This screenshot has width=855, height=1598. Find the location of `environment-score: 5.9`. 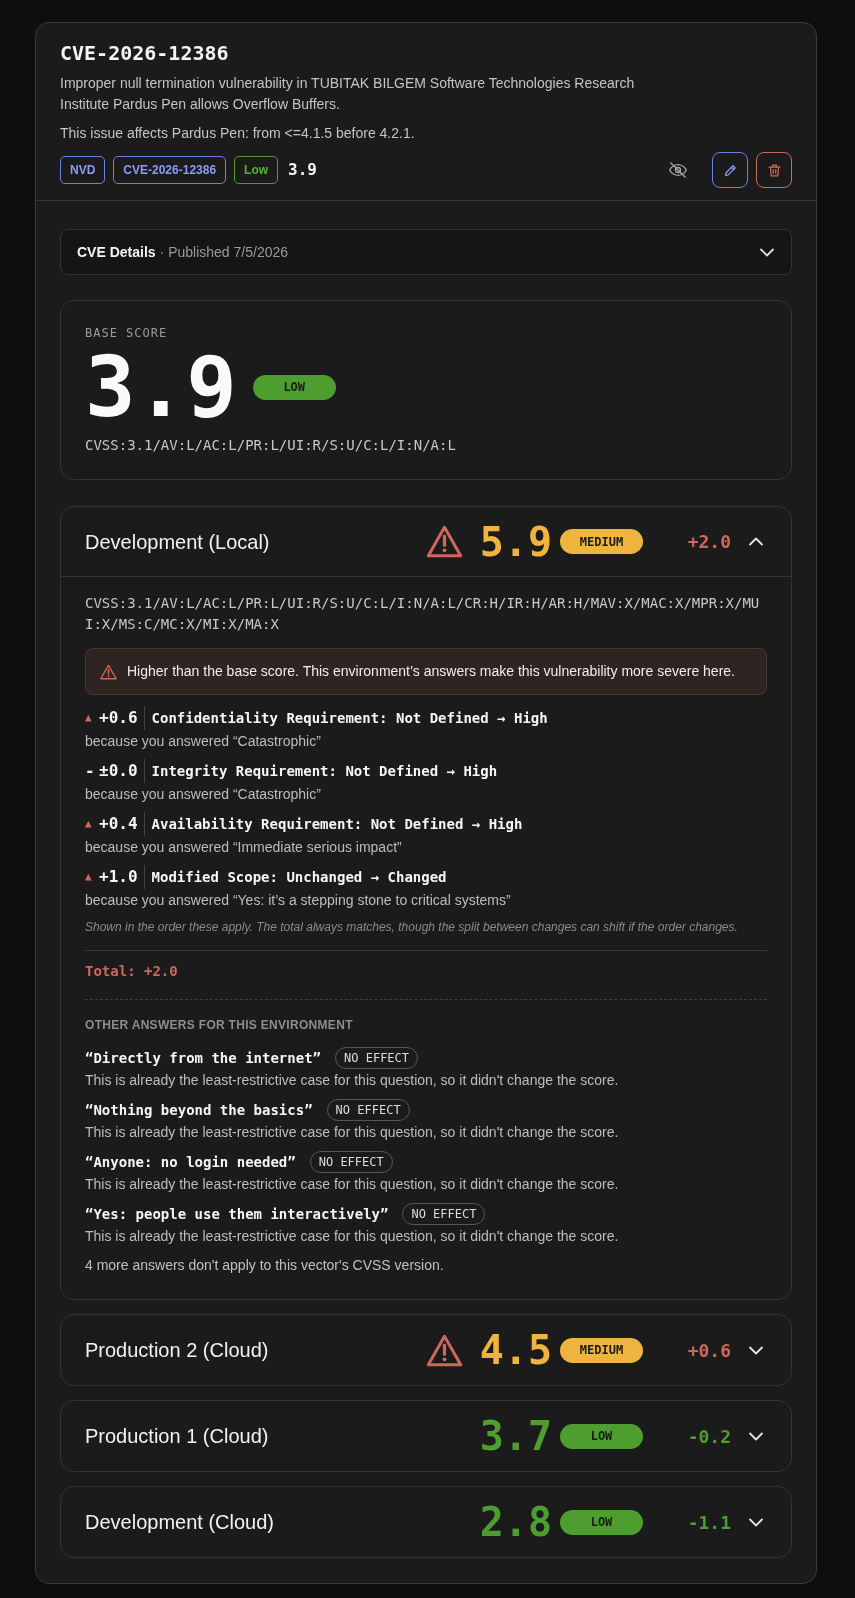

environment-score: 5.9 is located at coordinates (515, 541).